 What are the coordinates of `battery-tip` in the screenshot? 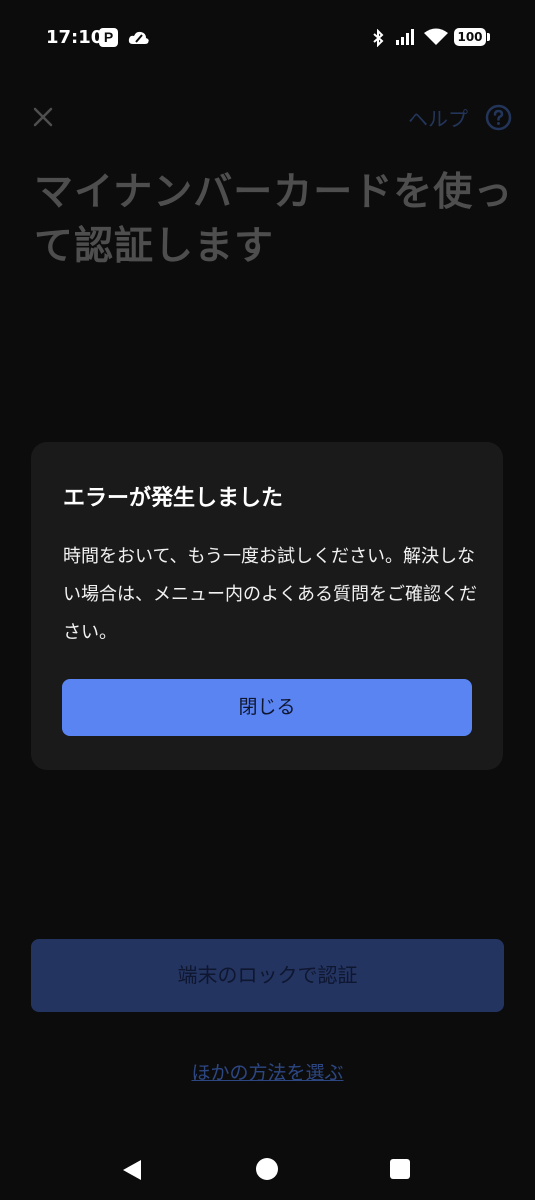 It's located at (488, 37).